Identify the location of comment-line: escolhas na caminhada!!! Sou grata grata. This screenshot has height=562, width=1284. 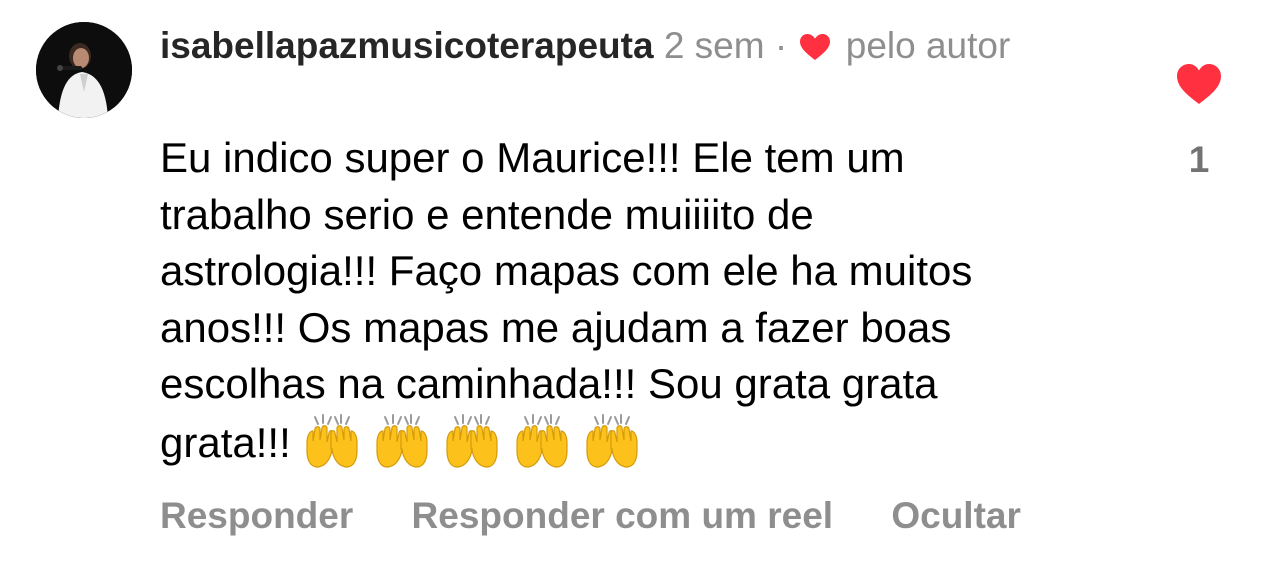
(549, 383).